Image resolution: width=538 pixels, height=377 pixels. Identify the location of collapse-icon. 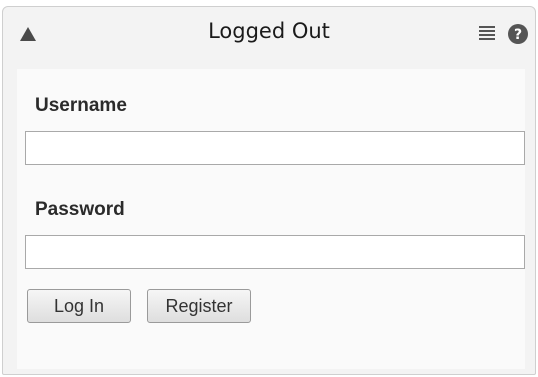
(28, 34).